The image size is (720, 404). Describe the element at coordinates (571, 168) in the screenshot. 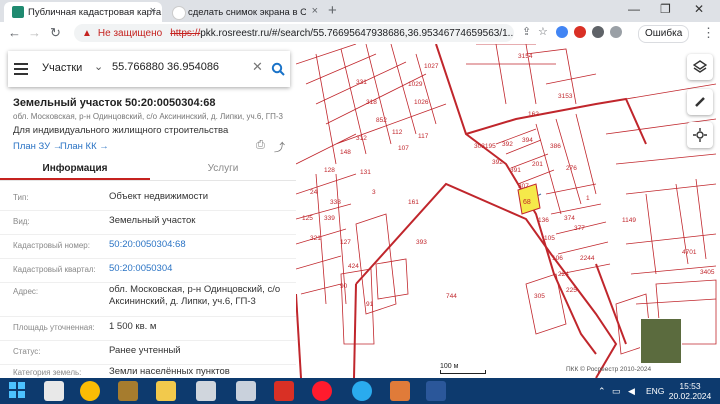

I see `svg-text: 276` at that location.